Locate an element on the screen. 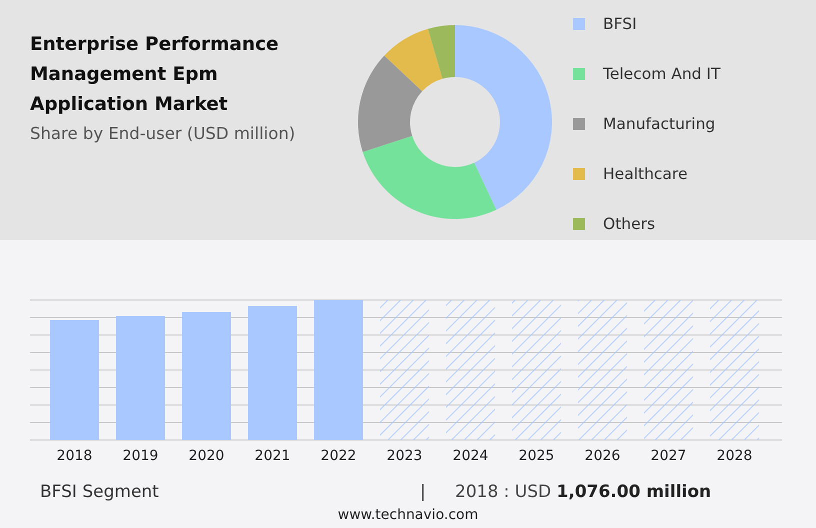 The height and width of the screenshot is (528, 816). legend-label: Healthcare is located at coordinates (645, 174).